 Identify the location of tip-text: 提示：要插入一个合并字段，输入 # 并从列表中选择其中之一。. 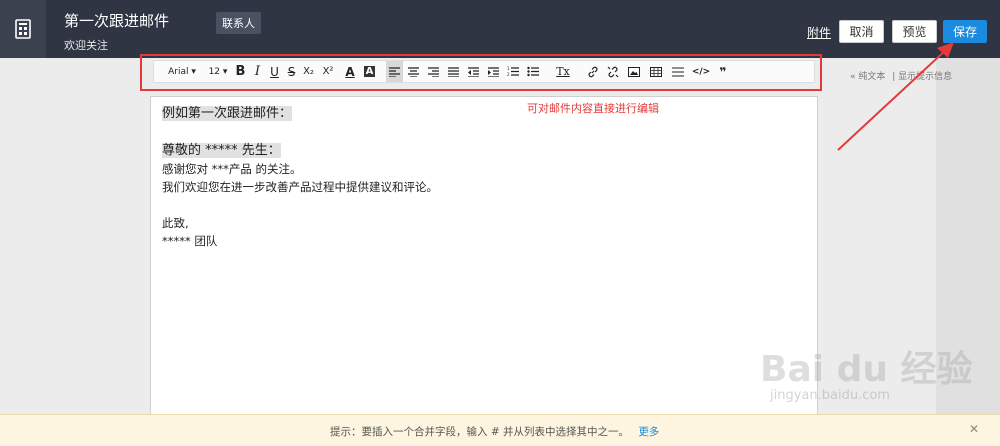
(479, 432).